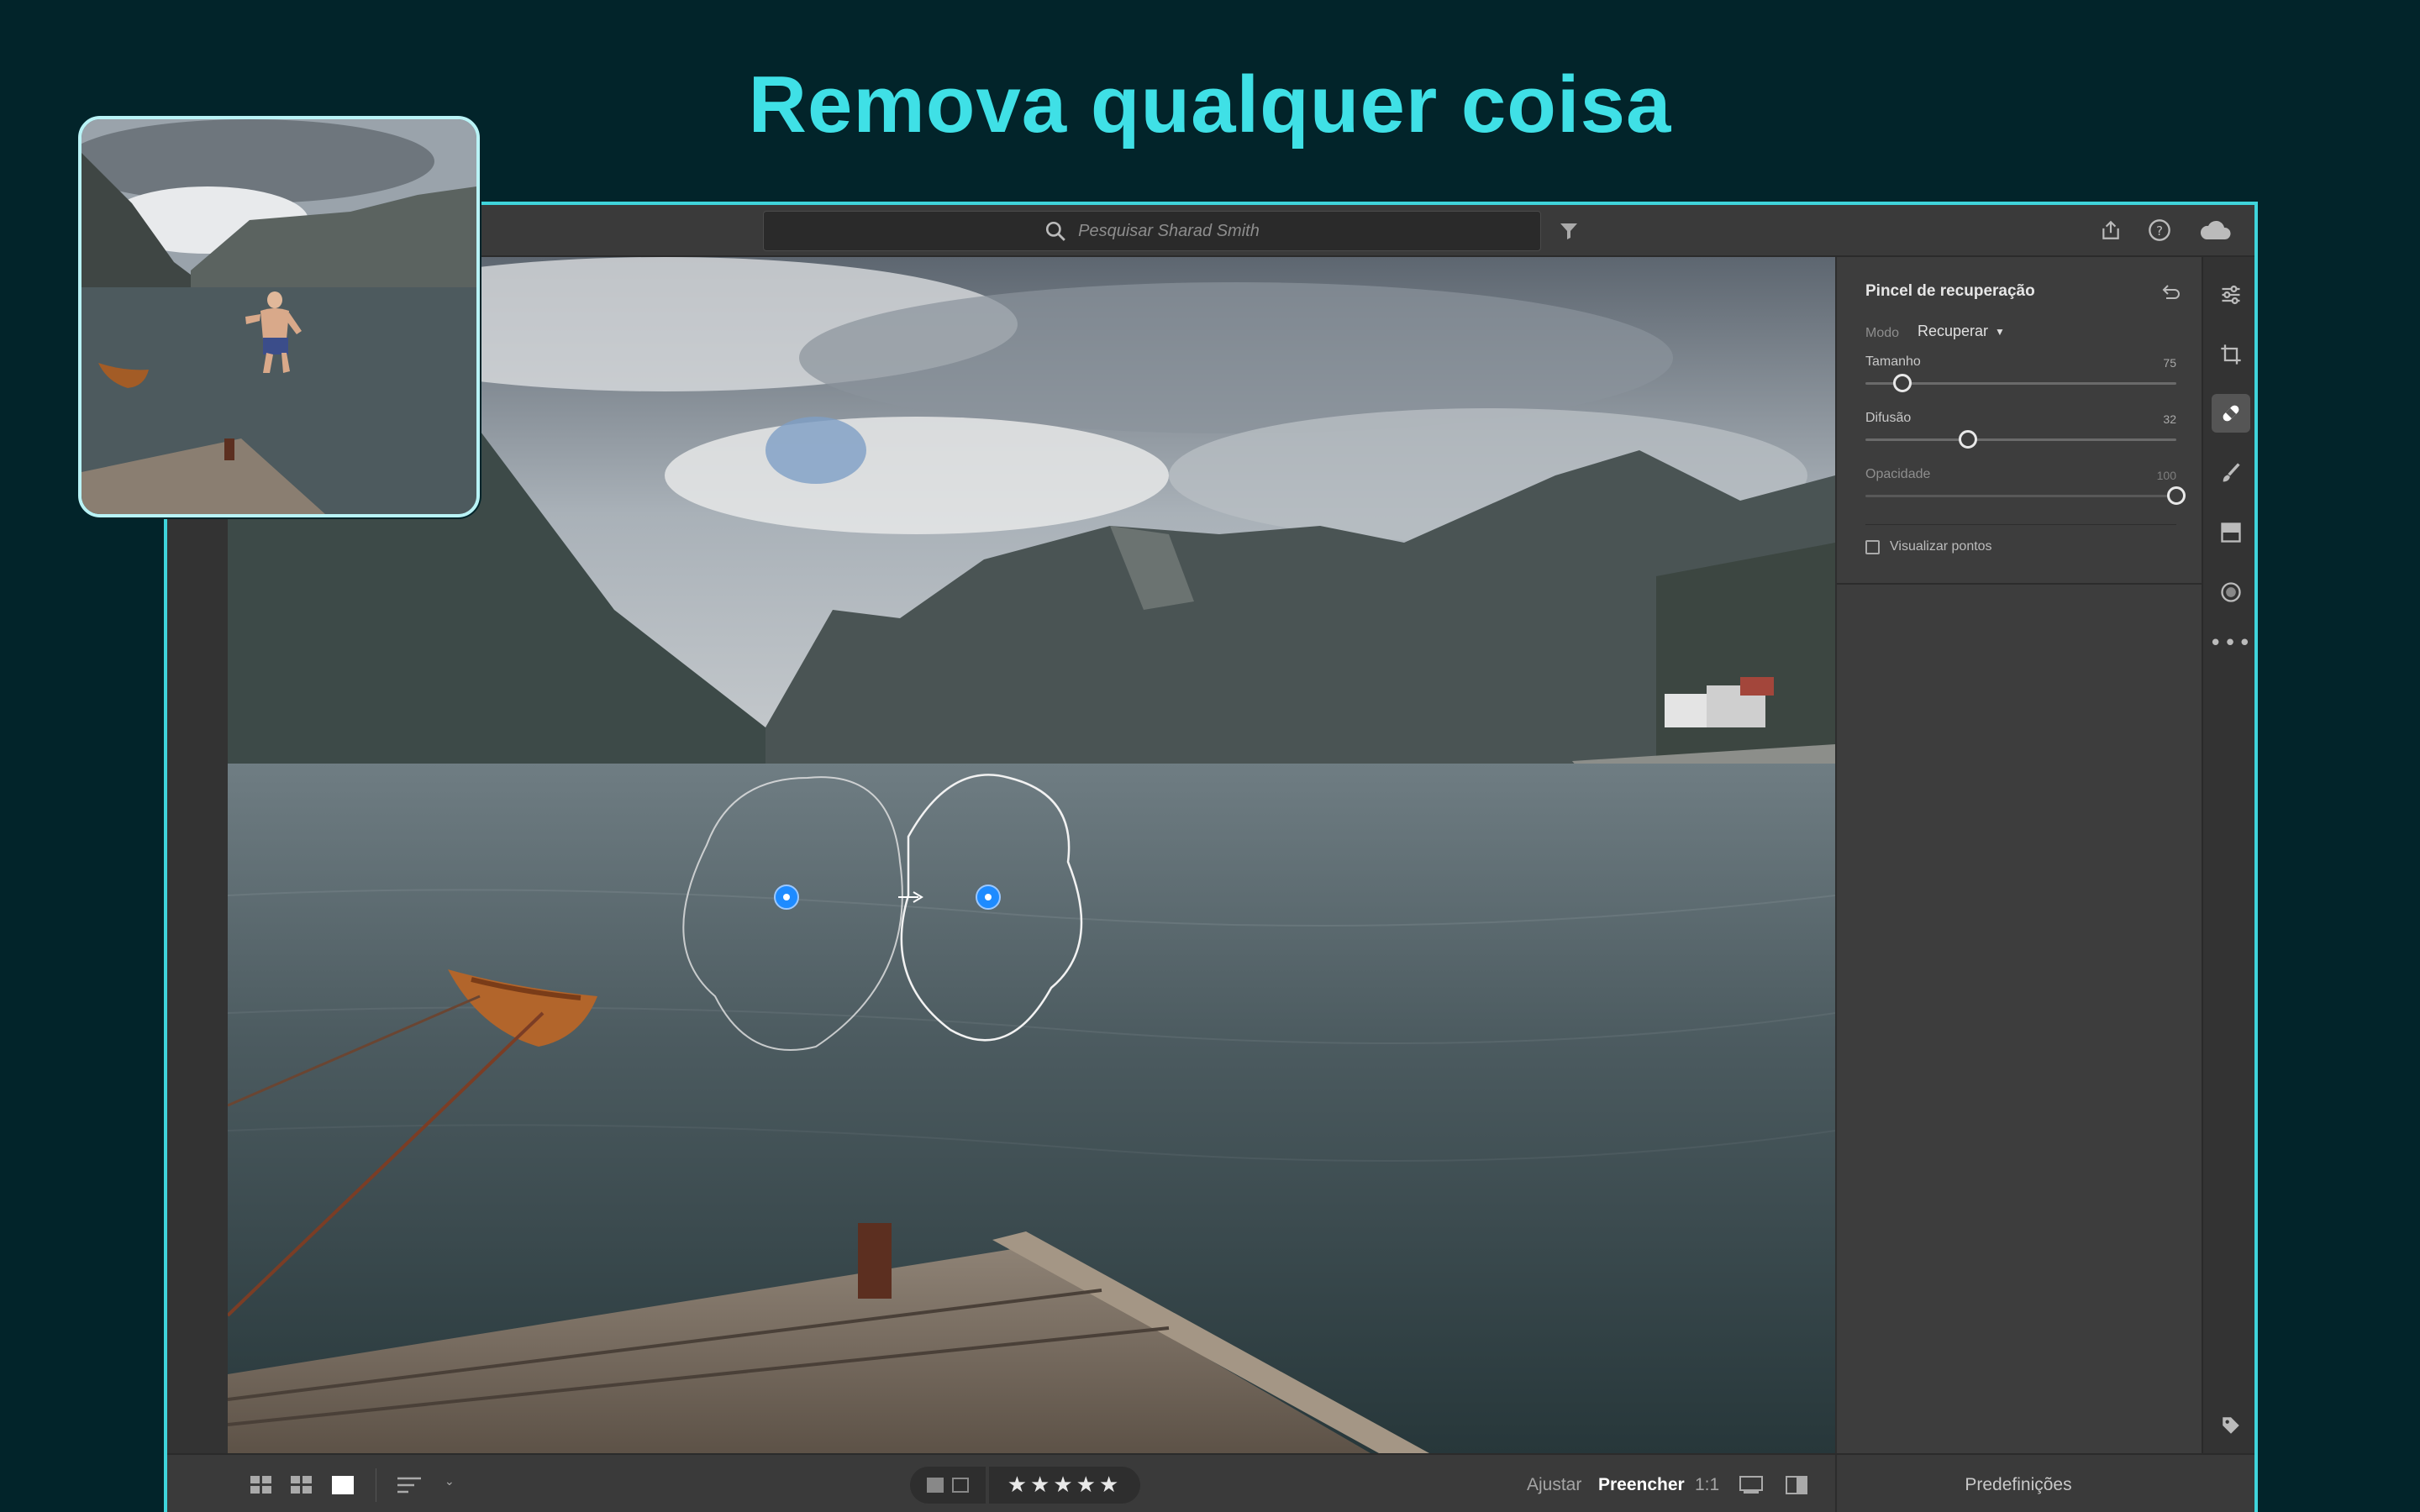 The height and width of the screenshot is (1512, 2420). Describe the element at coordinates (2215, 230) in the screenshot. I see `cloud-icon` at that location.